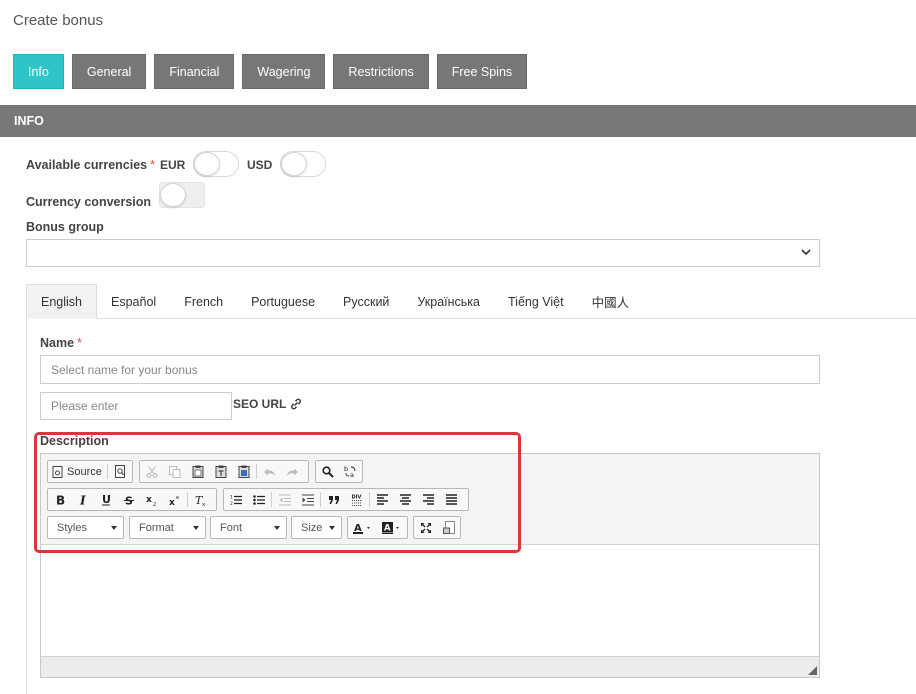 The width and height of the screenshot is (916, 694). I want to click on show-blocks-button, so click(448, 527).